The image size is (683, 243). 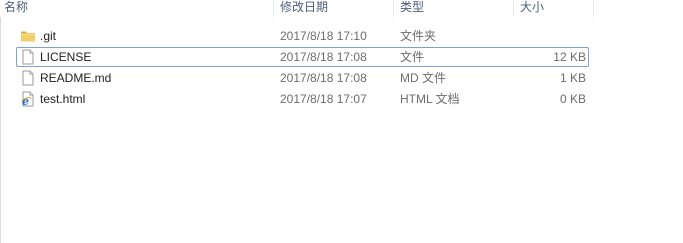 I want to click on file-name: README.md, so click(x=76, y=78).